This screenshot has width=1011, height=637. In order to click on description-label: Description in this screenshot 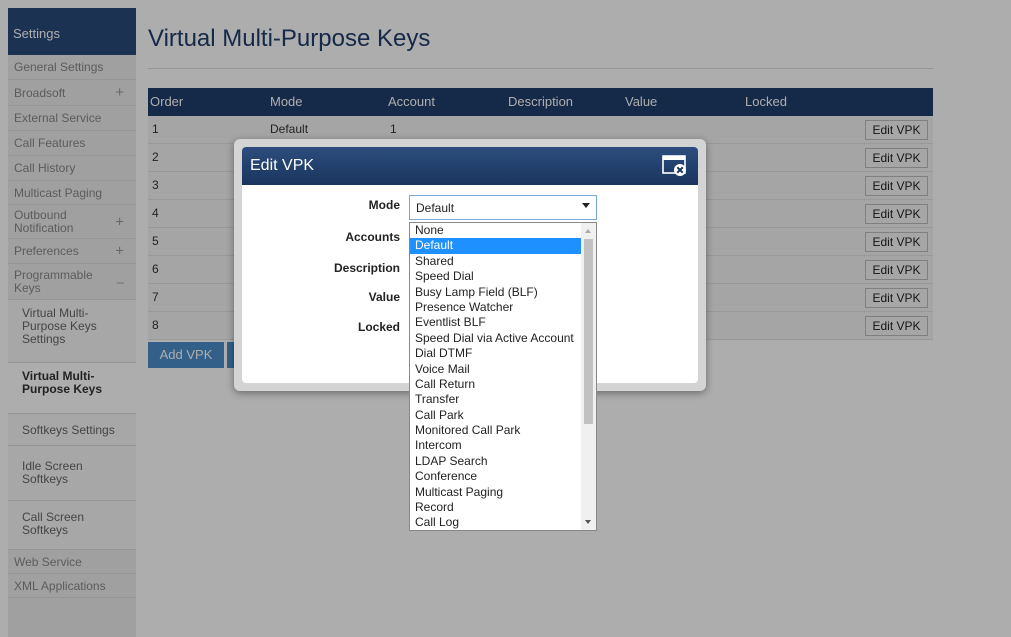, I will do `click(366, 268)`.